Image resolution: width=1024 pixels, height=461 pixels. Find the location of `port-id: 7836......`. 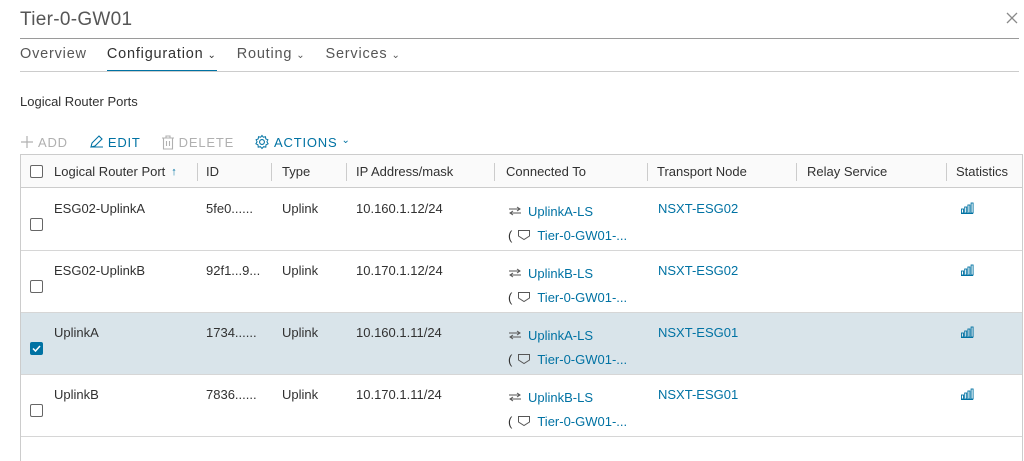

port-id: 7836...... is located at coordinates (231, 394).